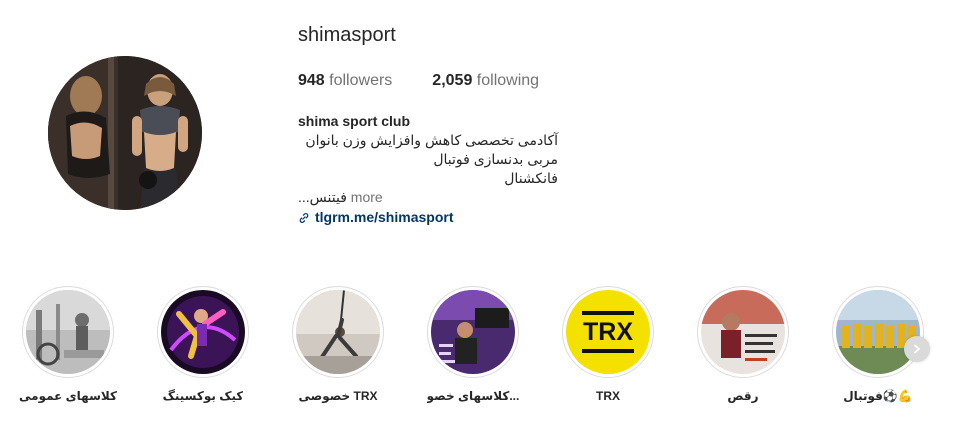 This screenshot has width=960, height=430. What do you see at coordinates (608, 351) in the screenshot?
I see `trx-cover-bottom-bar` at bounding box center [608, 351].